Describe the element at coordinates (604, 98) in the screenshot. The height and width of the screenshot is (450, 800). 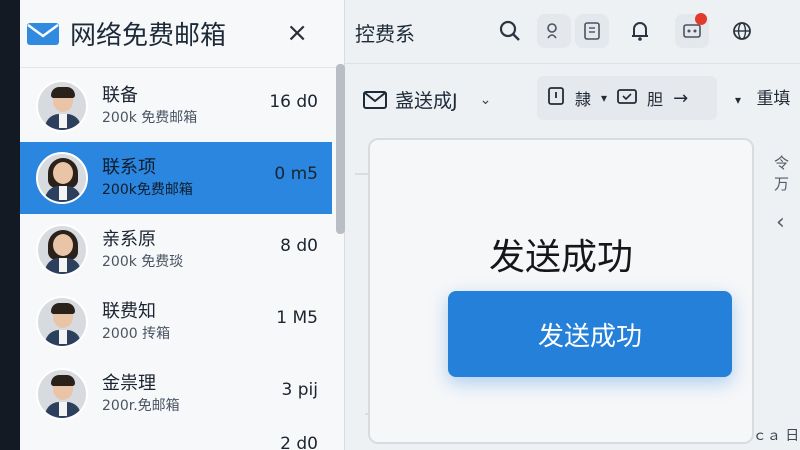
I see `chevron-down-icon: ▾` at that location.